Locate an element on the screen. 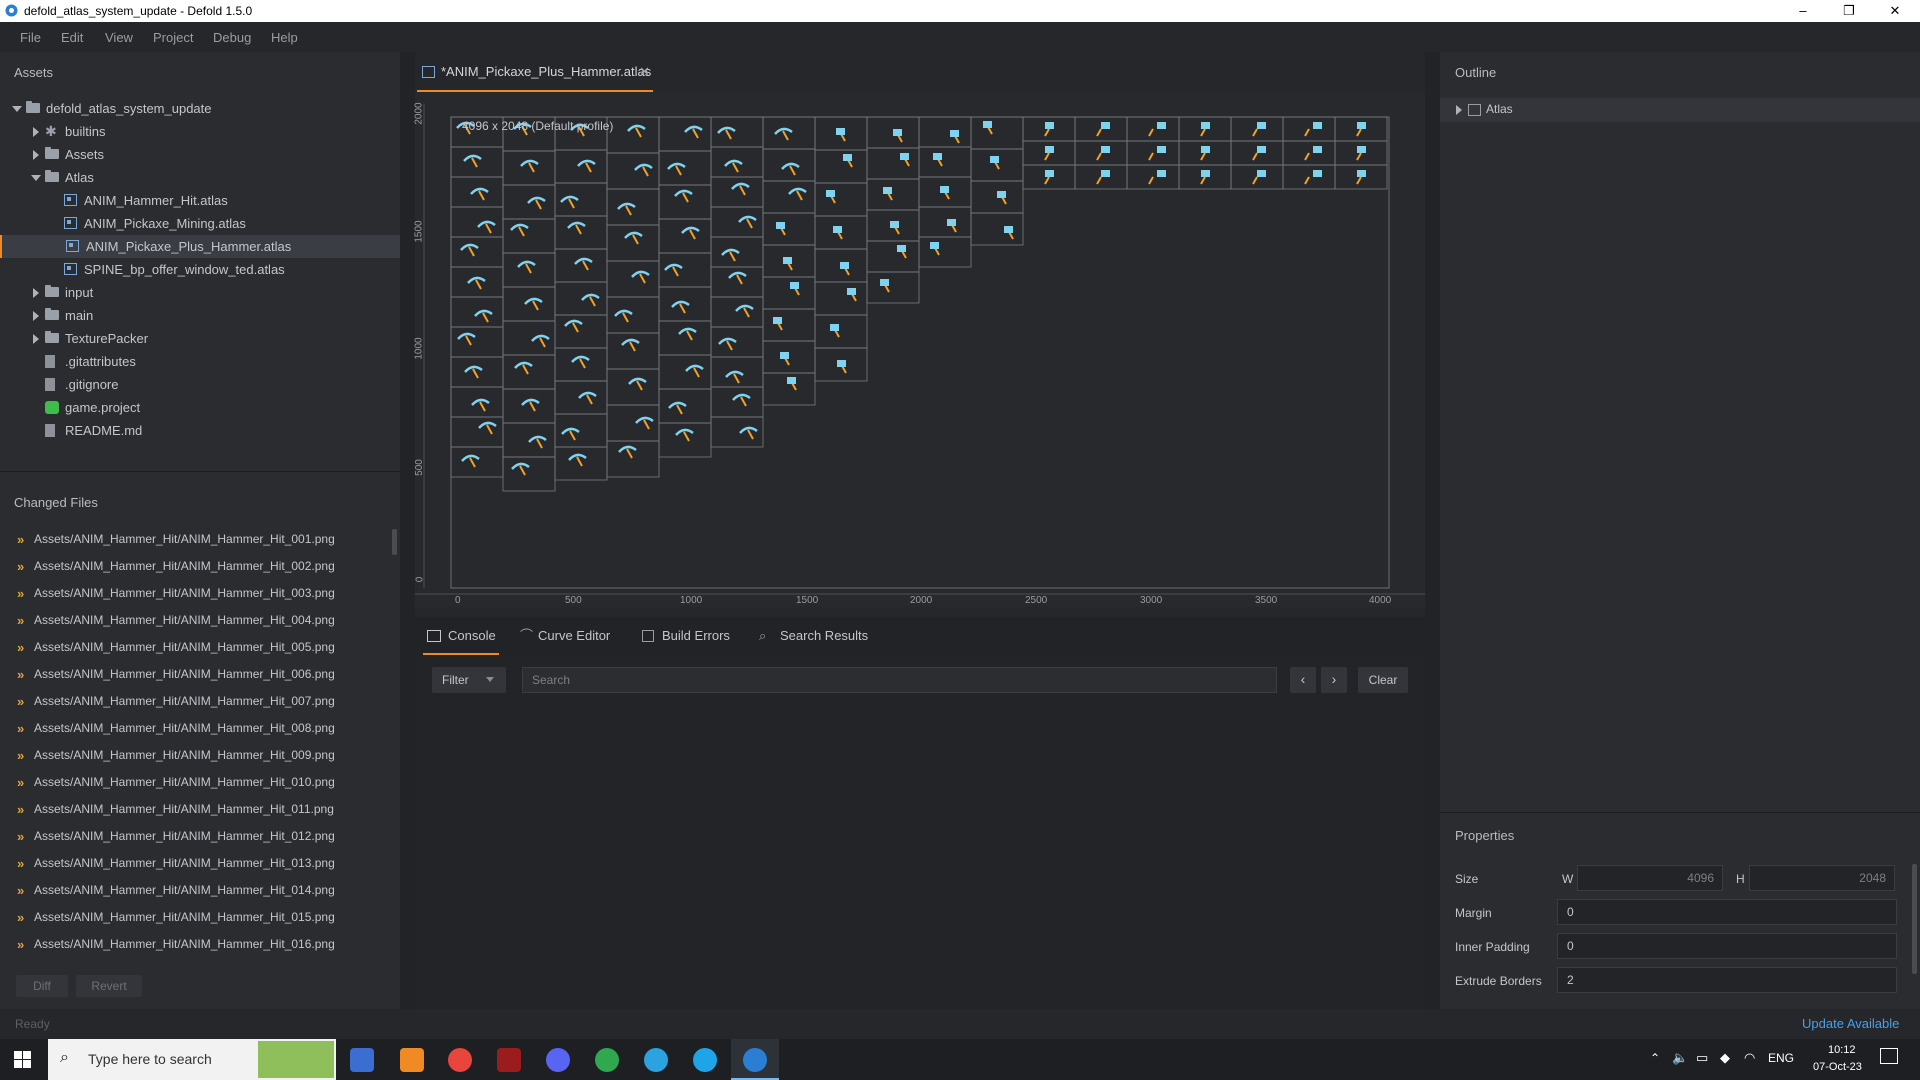 This screenshot has height=1080, width=1920. menu-debug: Debug is located at coordinates (232, 37).